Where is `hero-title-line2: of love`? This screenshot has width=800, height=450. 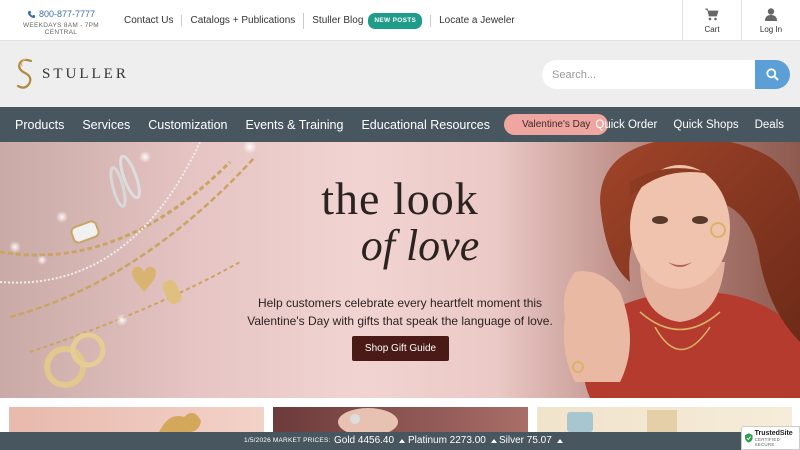 hero-title-line2: of love is located at coordinates (420, 245).